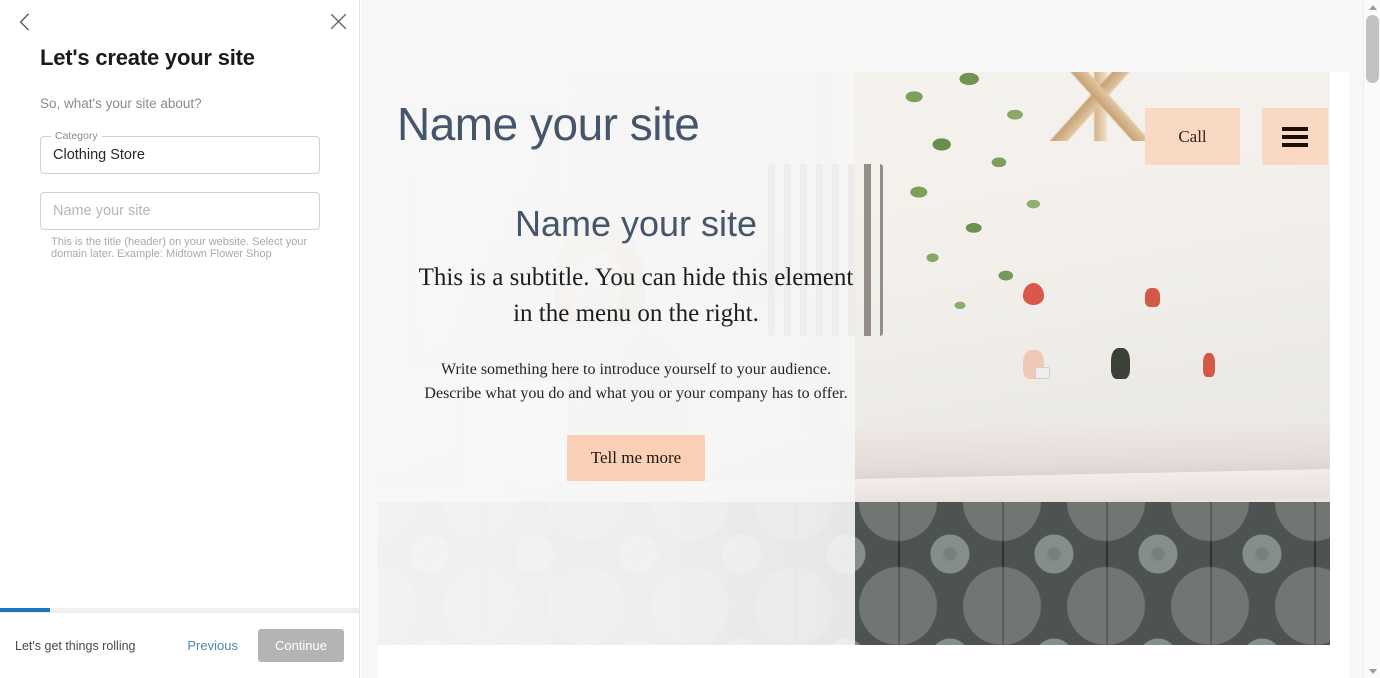 The height and width of the screenshot is (678, 1380). I want to click on site-name-field-outline, so click(180, 211).